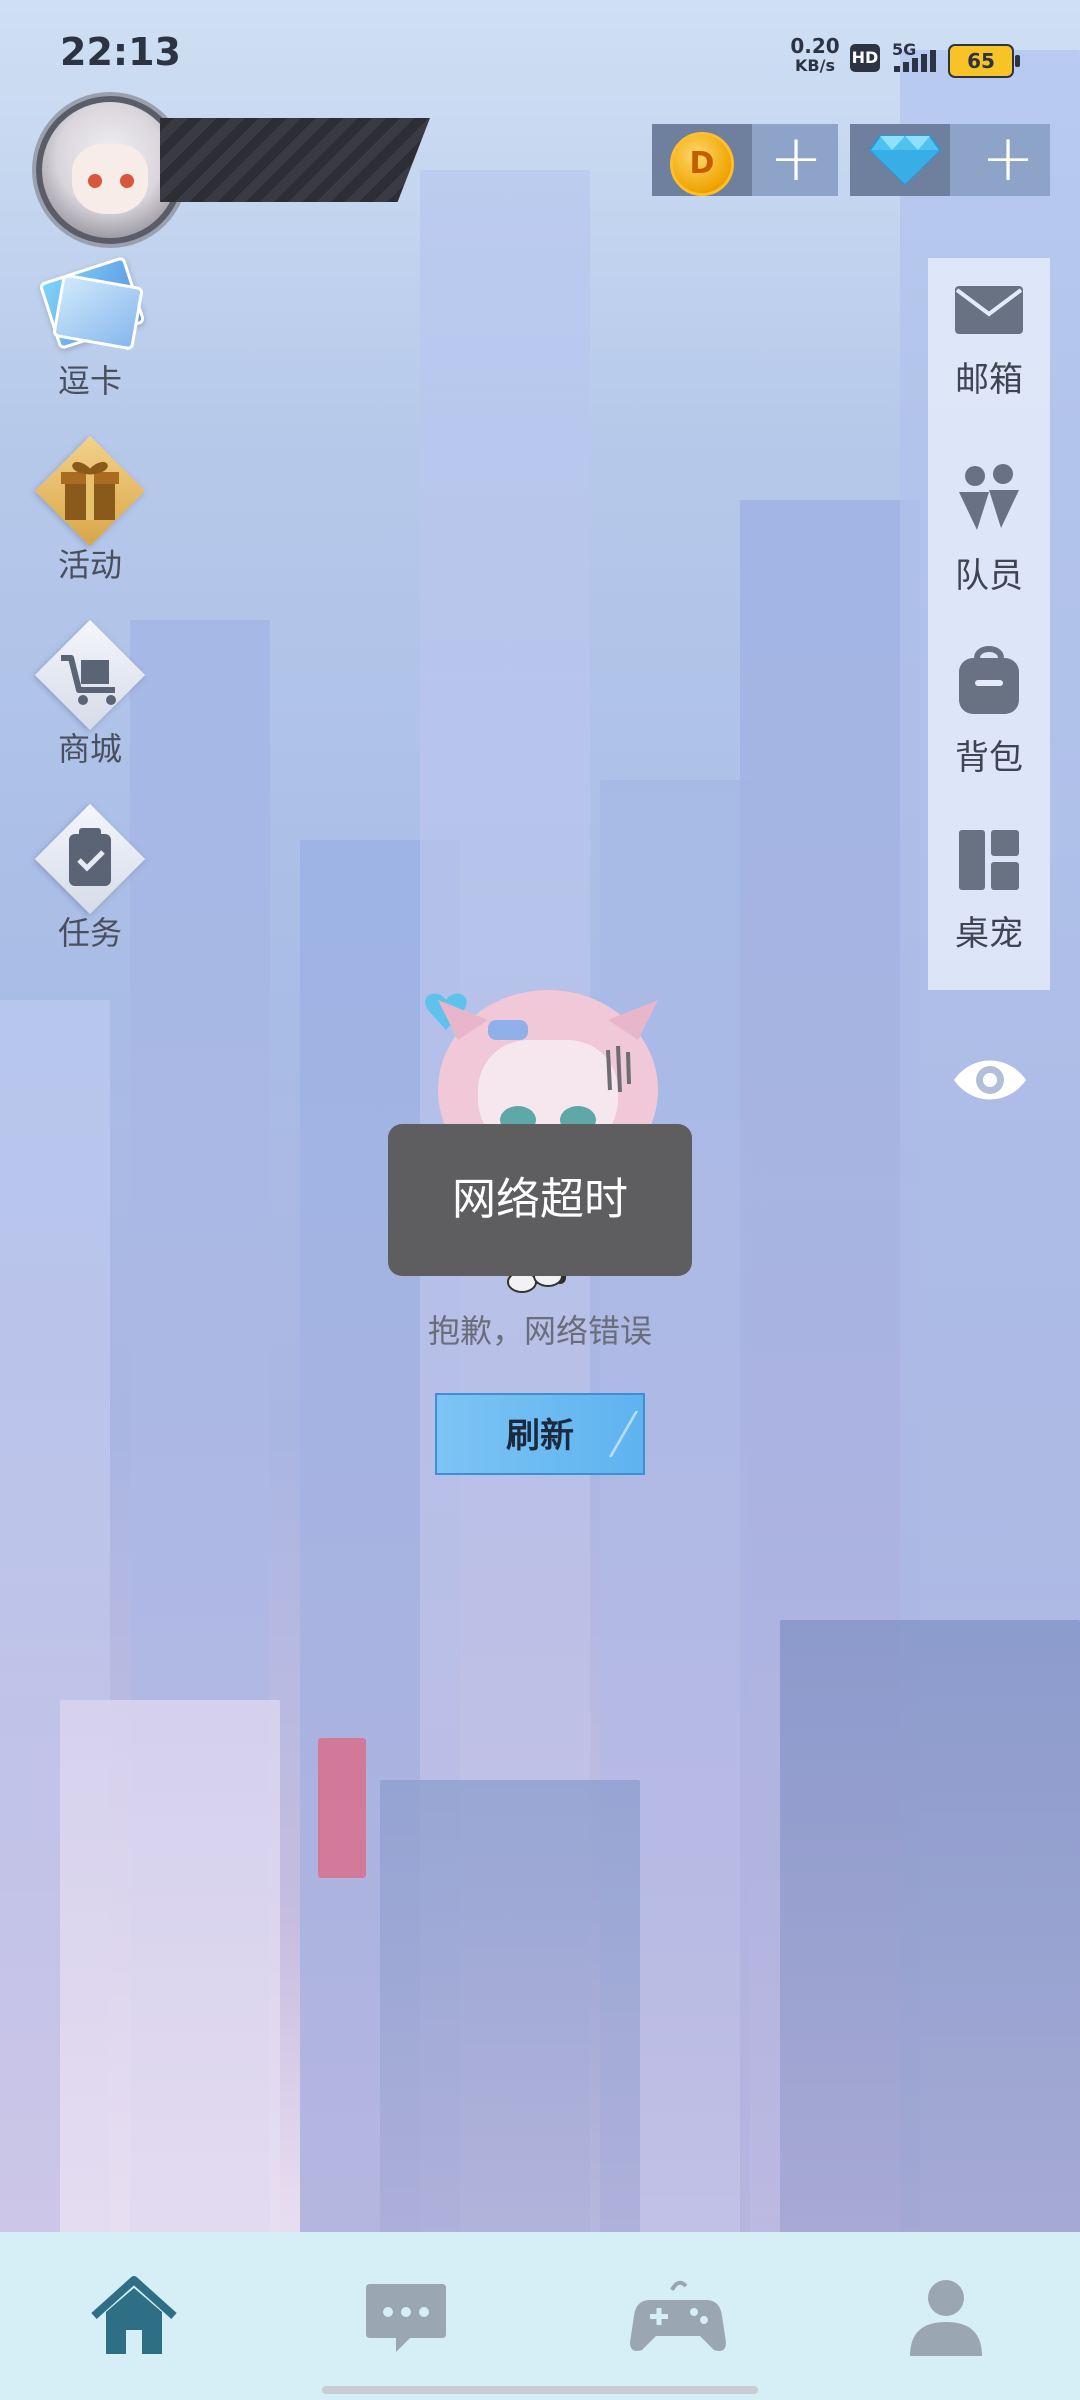 The width and height of the screenshot is (1080, 2400). What do you see at coordinates (540, 2316) in the screenshot?
I see `bottom-navigation` at bounding box center [540, 2316].